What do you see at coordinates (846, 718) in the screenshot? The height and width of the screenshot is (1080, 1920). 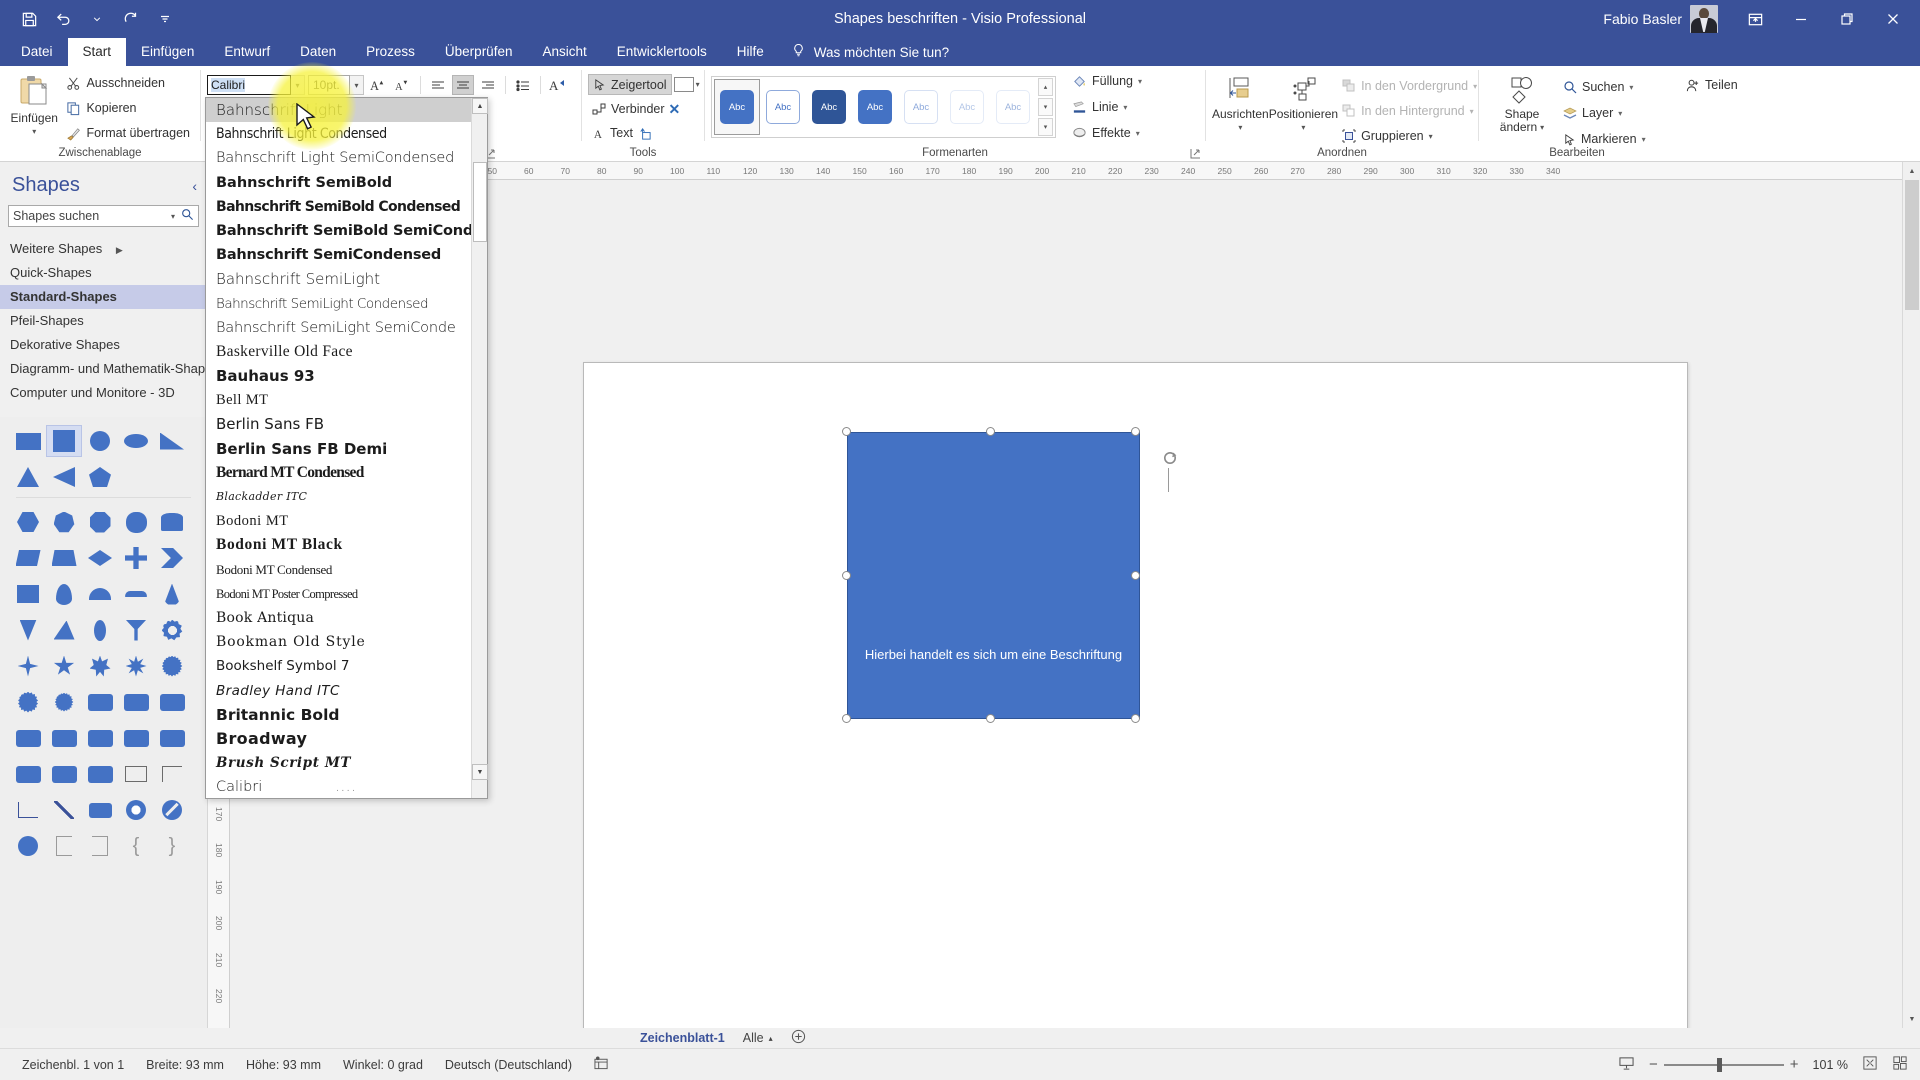 I see `selection-handle-bl` at bounding box center [846, 718].